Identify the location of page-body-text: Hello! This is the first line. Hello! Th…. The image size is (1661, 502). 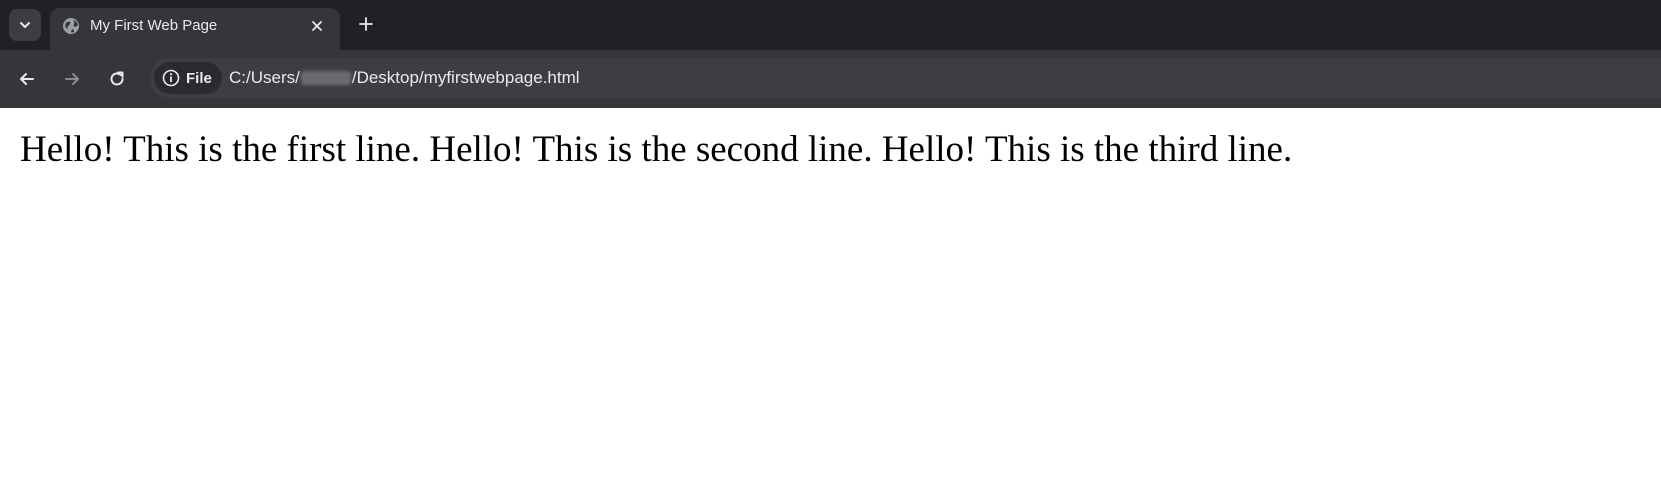
(656, 149).